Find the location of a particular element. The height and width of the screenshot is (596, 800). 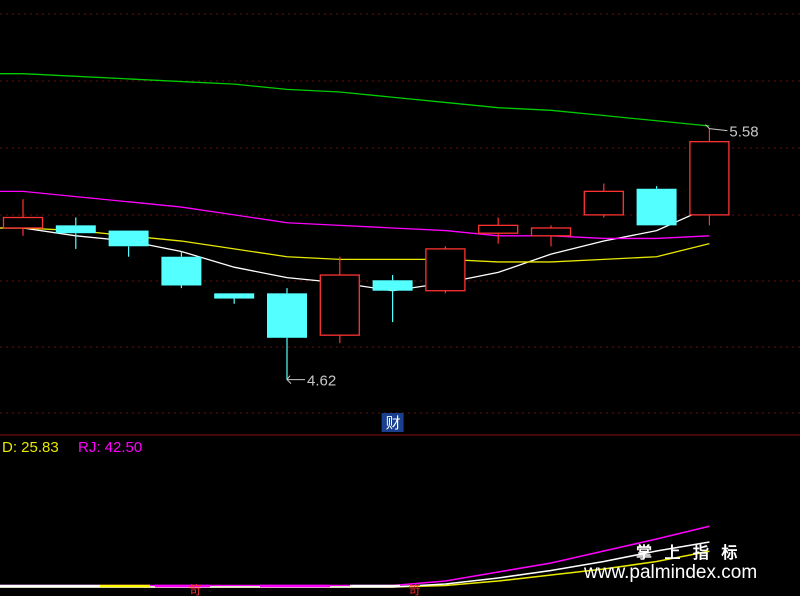

watermark-url: www.palmindex.com is located at coordinates (670, 572).